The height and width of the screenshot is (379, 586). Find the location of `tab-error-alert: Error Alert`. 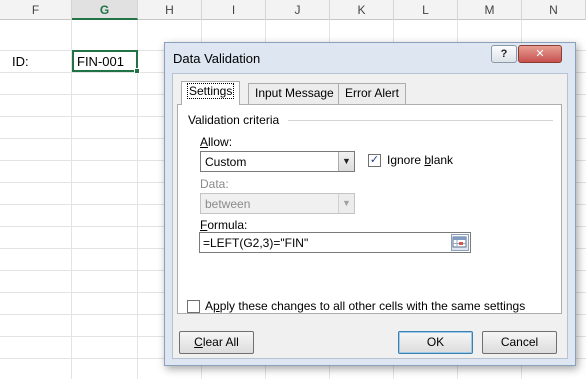

tab-error-alert: Error Alert is located at coordinates (372, 93).